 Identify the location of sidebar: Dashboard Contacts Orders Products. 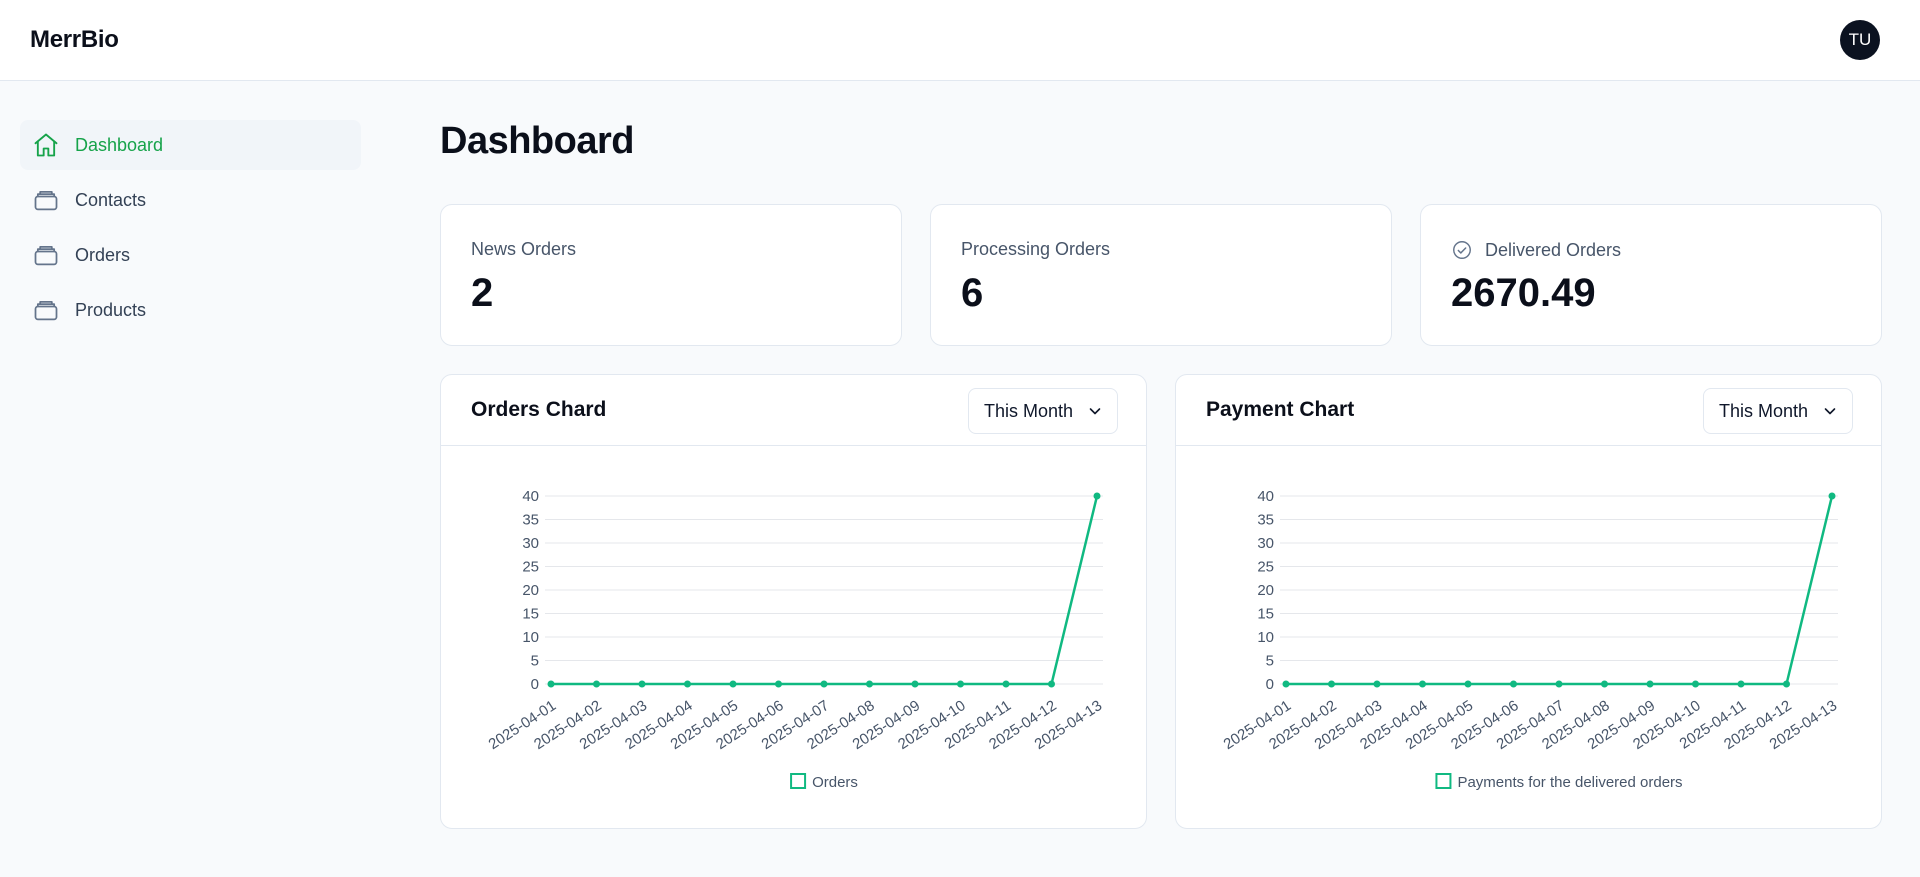
(190, 230).